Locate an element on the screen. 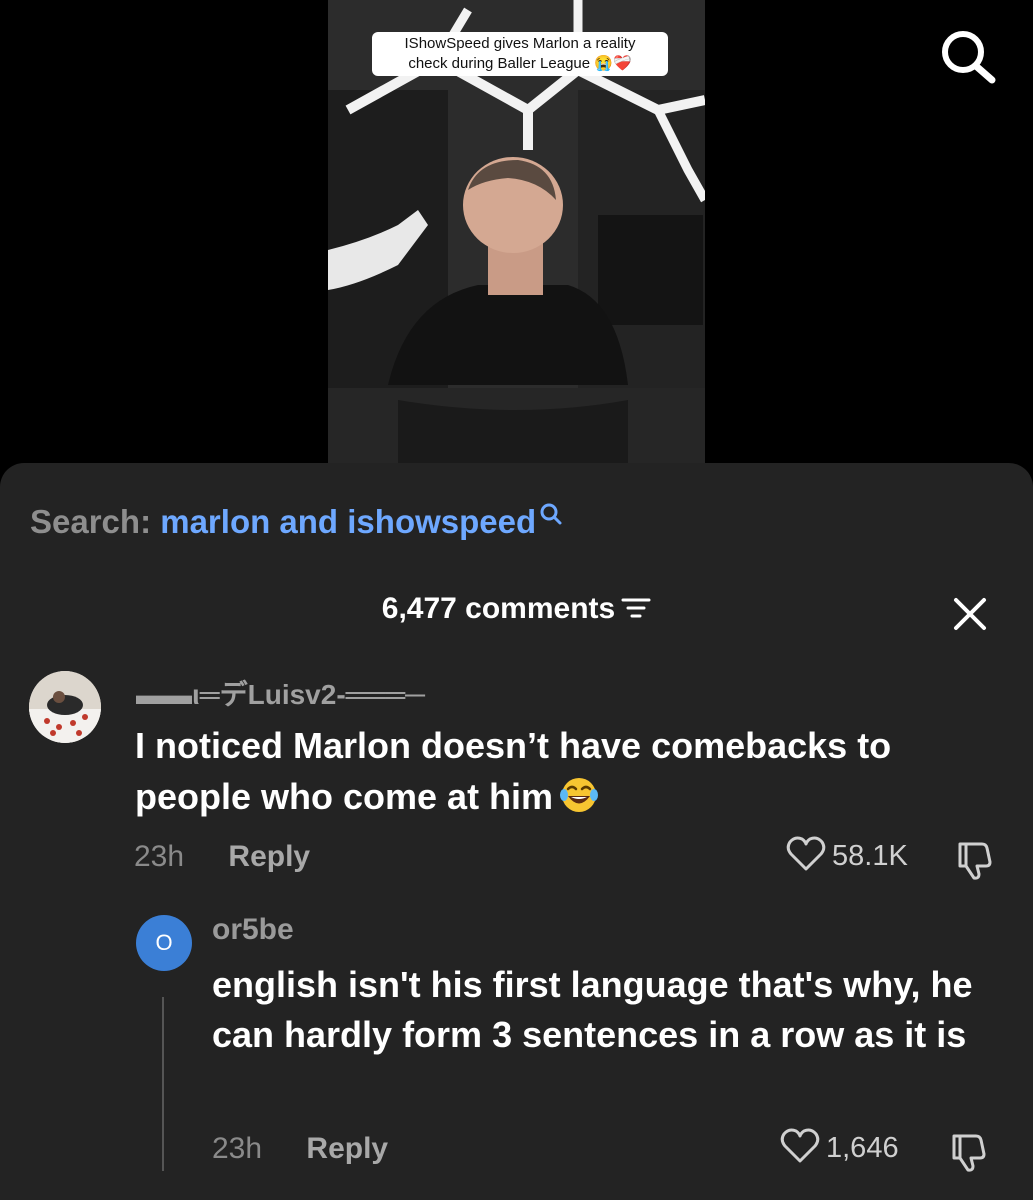 The image size is (1033, 1200). caption-line-2: check during Baller League 😭❤️‍🩹 is located at coordinates (520, 63).